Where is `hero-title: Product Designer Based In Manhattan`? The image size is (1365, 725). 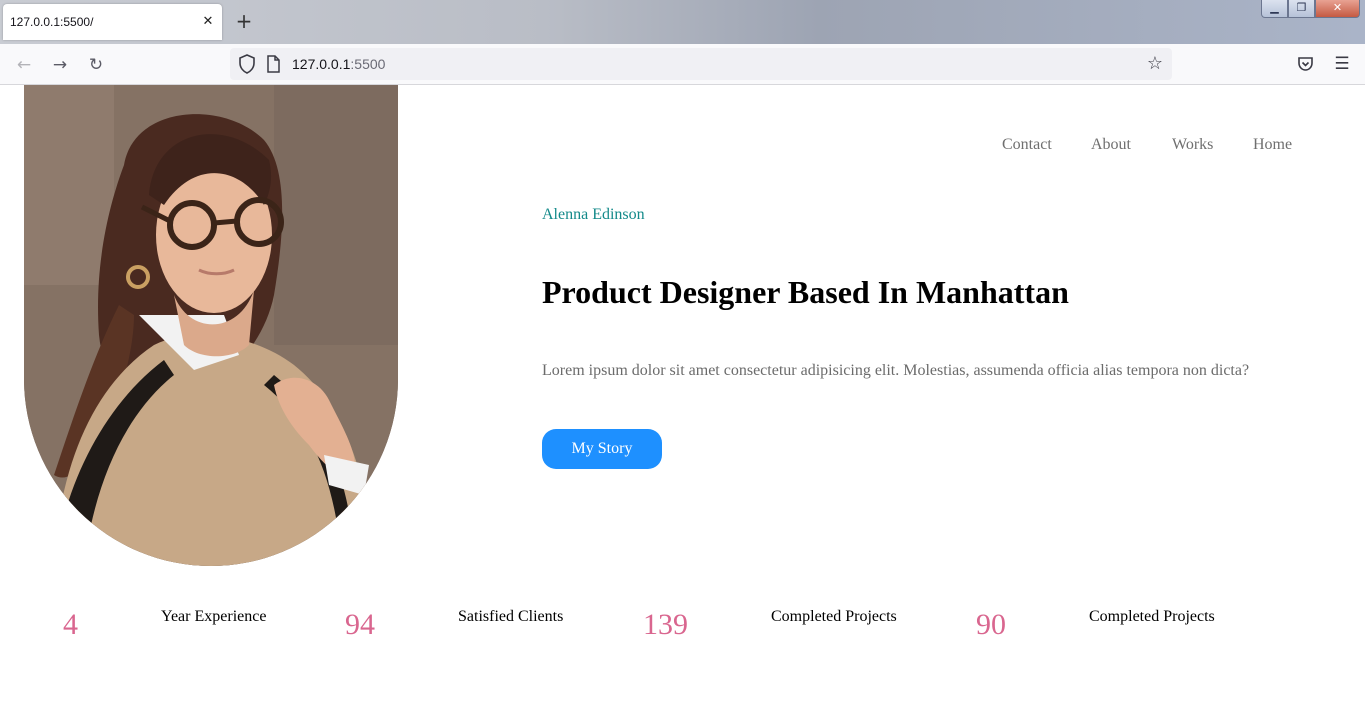 hero-title: Product Designer Based In Manhattan is located at coordinates (805, 292).